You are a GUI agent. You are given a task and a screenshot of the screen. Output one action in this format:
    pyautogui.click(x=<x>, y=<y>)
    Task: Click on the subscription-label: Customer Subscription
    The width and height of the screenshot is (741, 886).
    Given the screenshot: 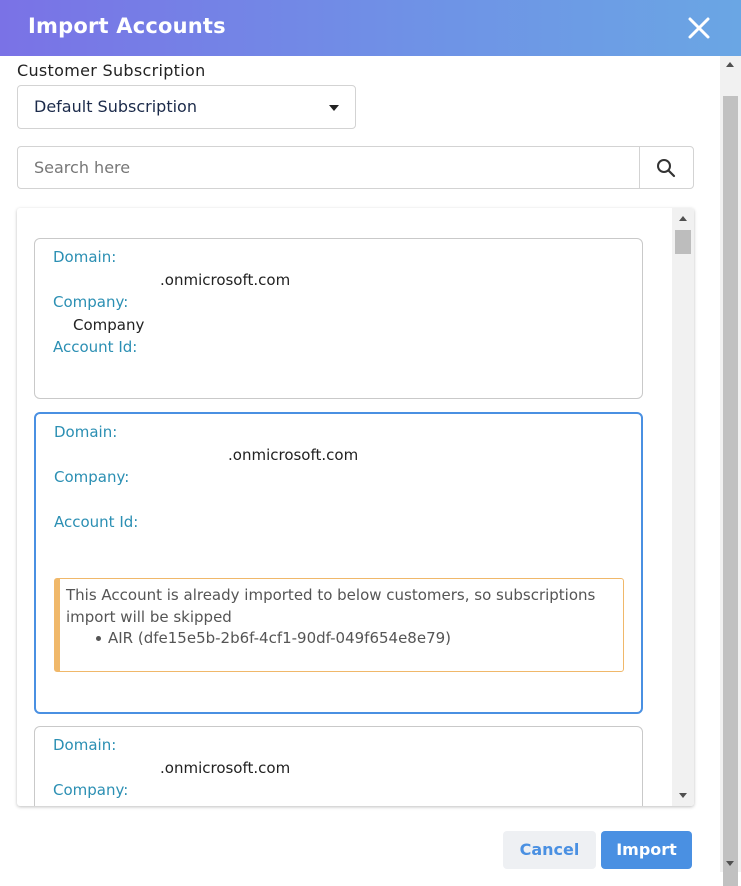 What is the action you would take?
    pyautogui.click(x=111, y=70)
    